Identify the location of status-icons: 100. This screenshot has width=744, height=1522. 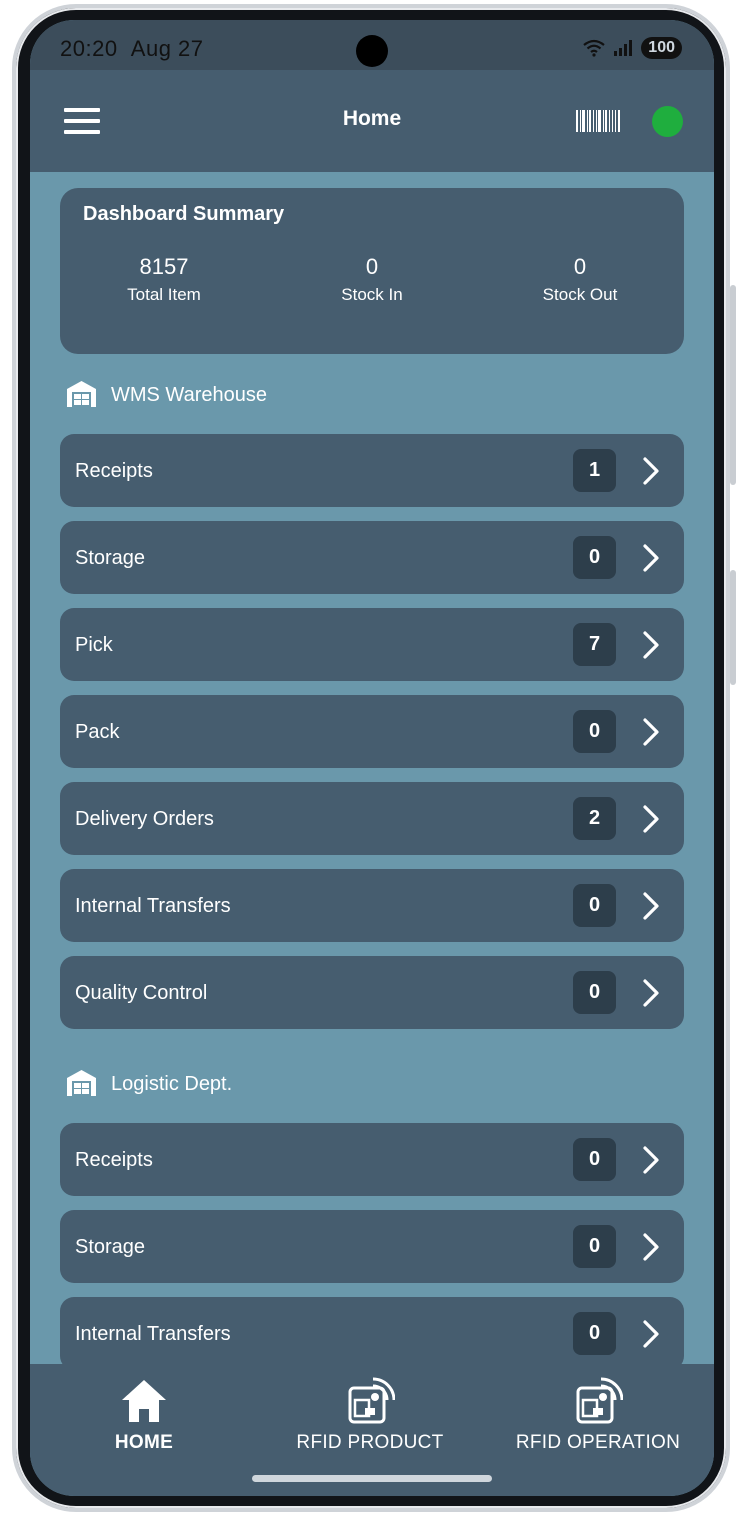
(632, 48).